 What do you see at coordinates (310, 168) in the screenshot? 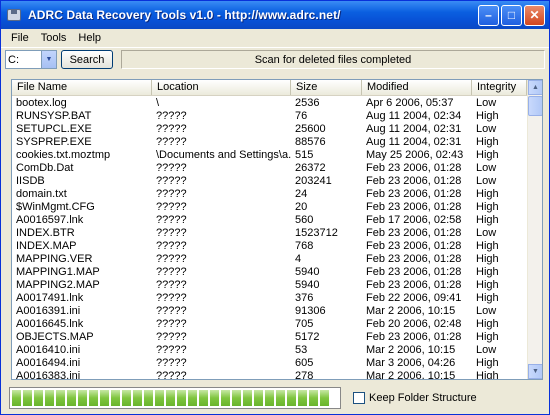
I see `cell-size: 26372` at bounding box center [310, 168].